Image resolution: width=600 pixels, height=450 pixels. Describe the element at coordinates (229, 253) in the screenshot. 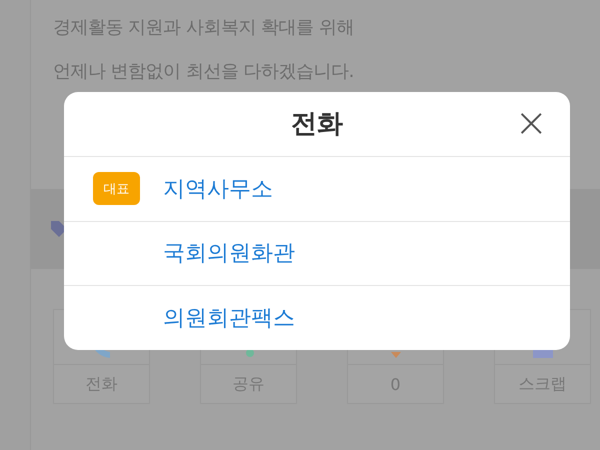

I see `phone-link: 국회의원화관` at that location.